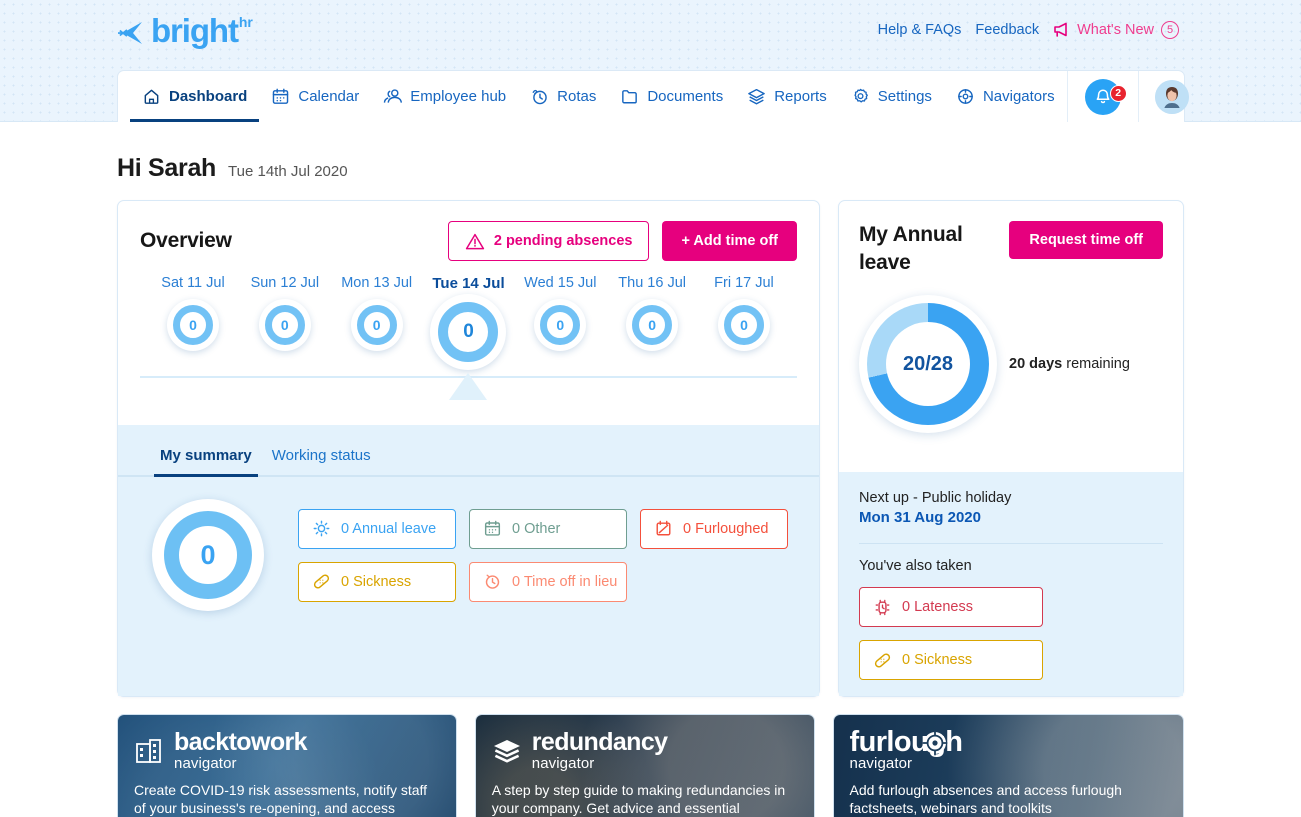 Image resolution: width=1301 pixels, height=817 pixels. What do you see at coordinates (744, 322) in the screenshot?
I see `day-fri-17-jul: Fri 17 Jul 0` at bounding box center [744, 322].